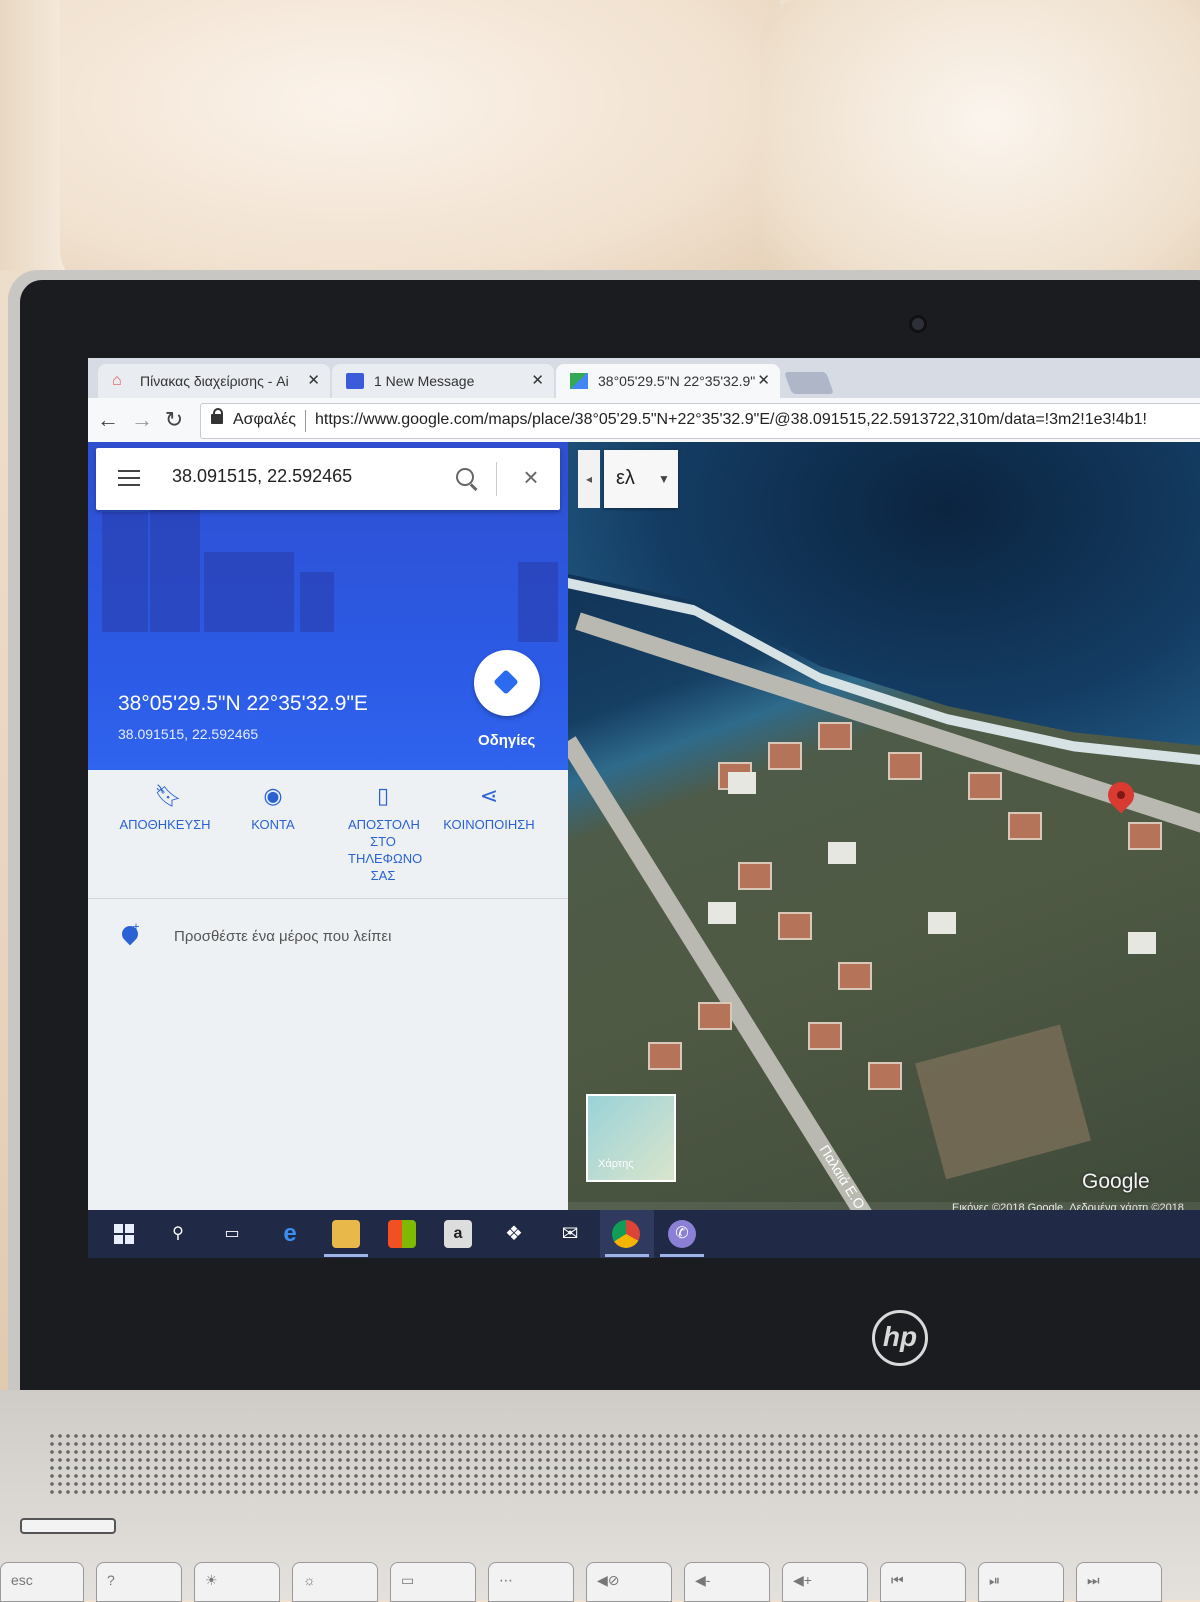 Image resolution: width=1200 pixels, height=1602 pixels. What do you see at coordinates (68, 1526) in the screenshot?
I see `power-button` at bounding box center [68, 1526].